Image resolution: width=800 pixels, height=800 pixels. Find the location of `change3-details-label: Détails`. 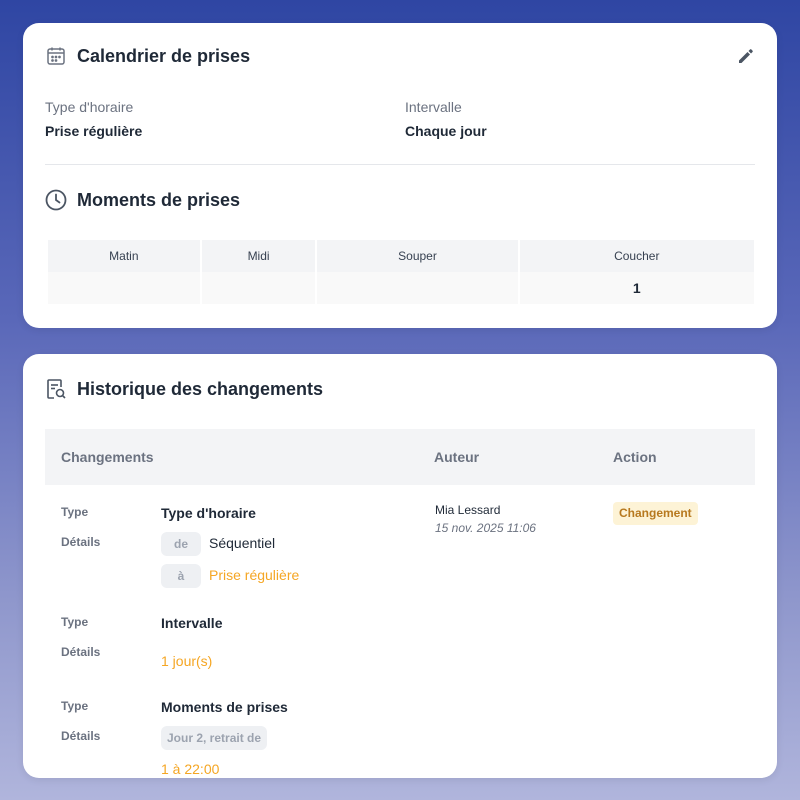

change3-details-label: Détails is located at coordinates (81, 736).